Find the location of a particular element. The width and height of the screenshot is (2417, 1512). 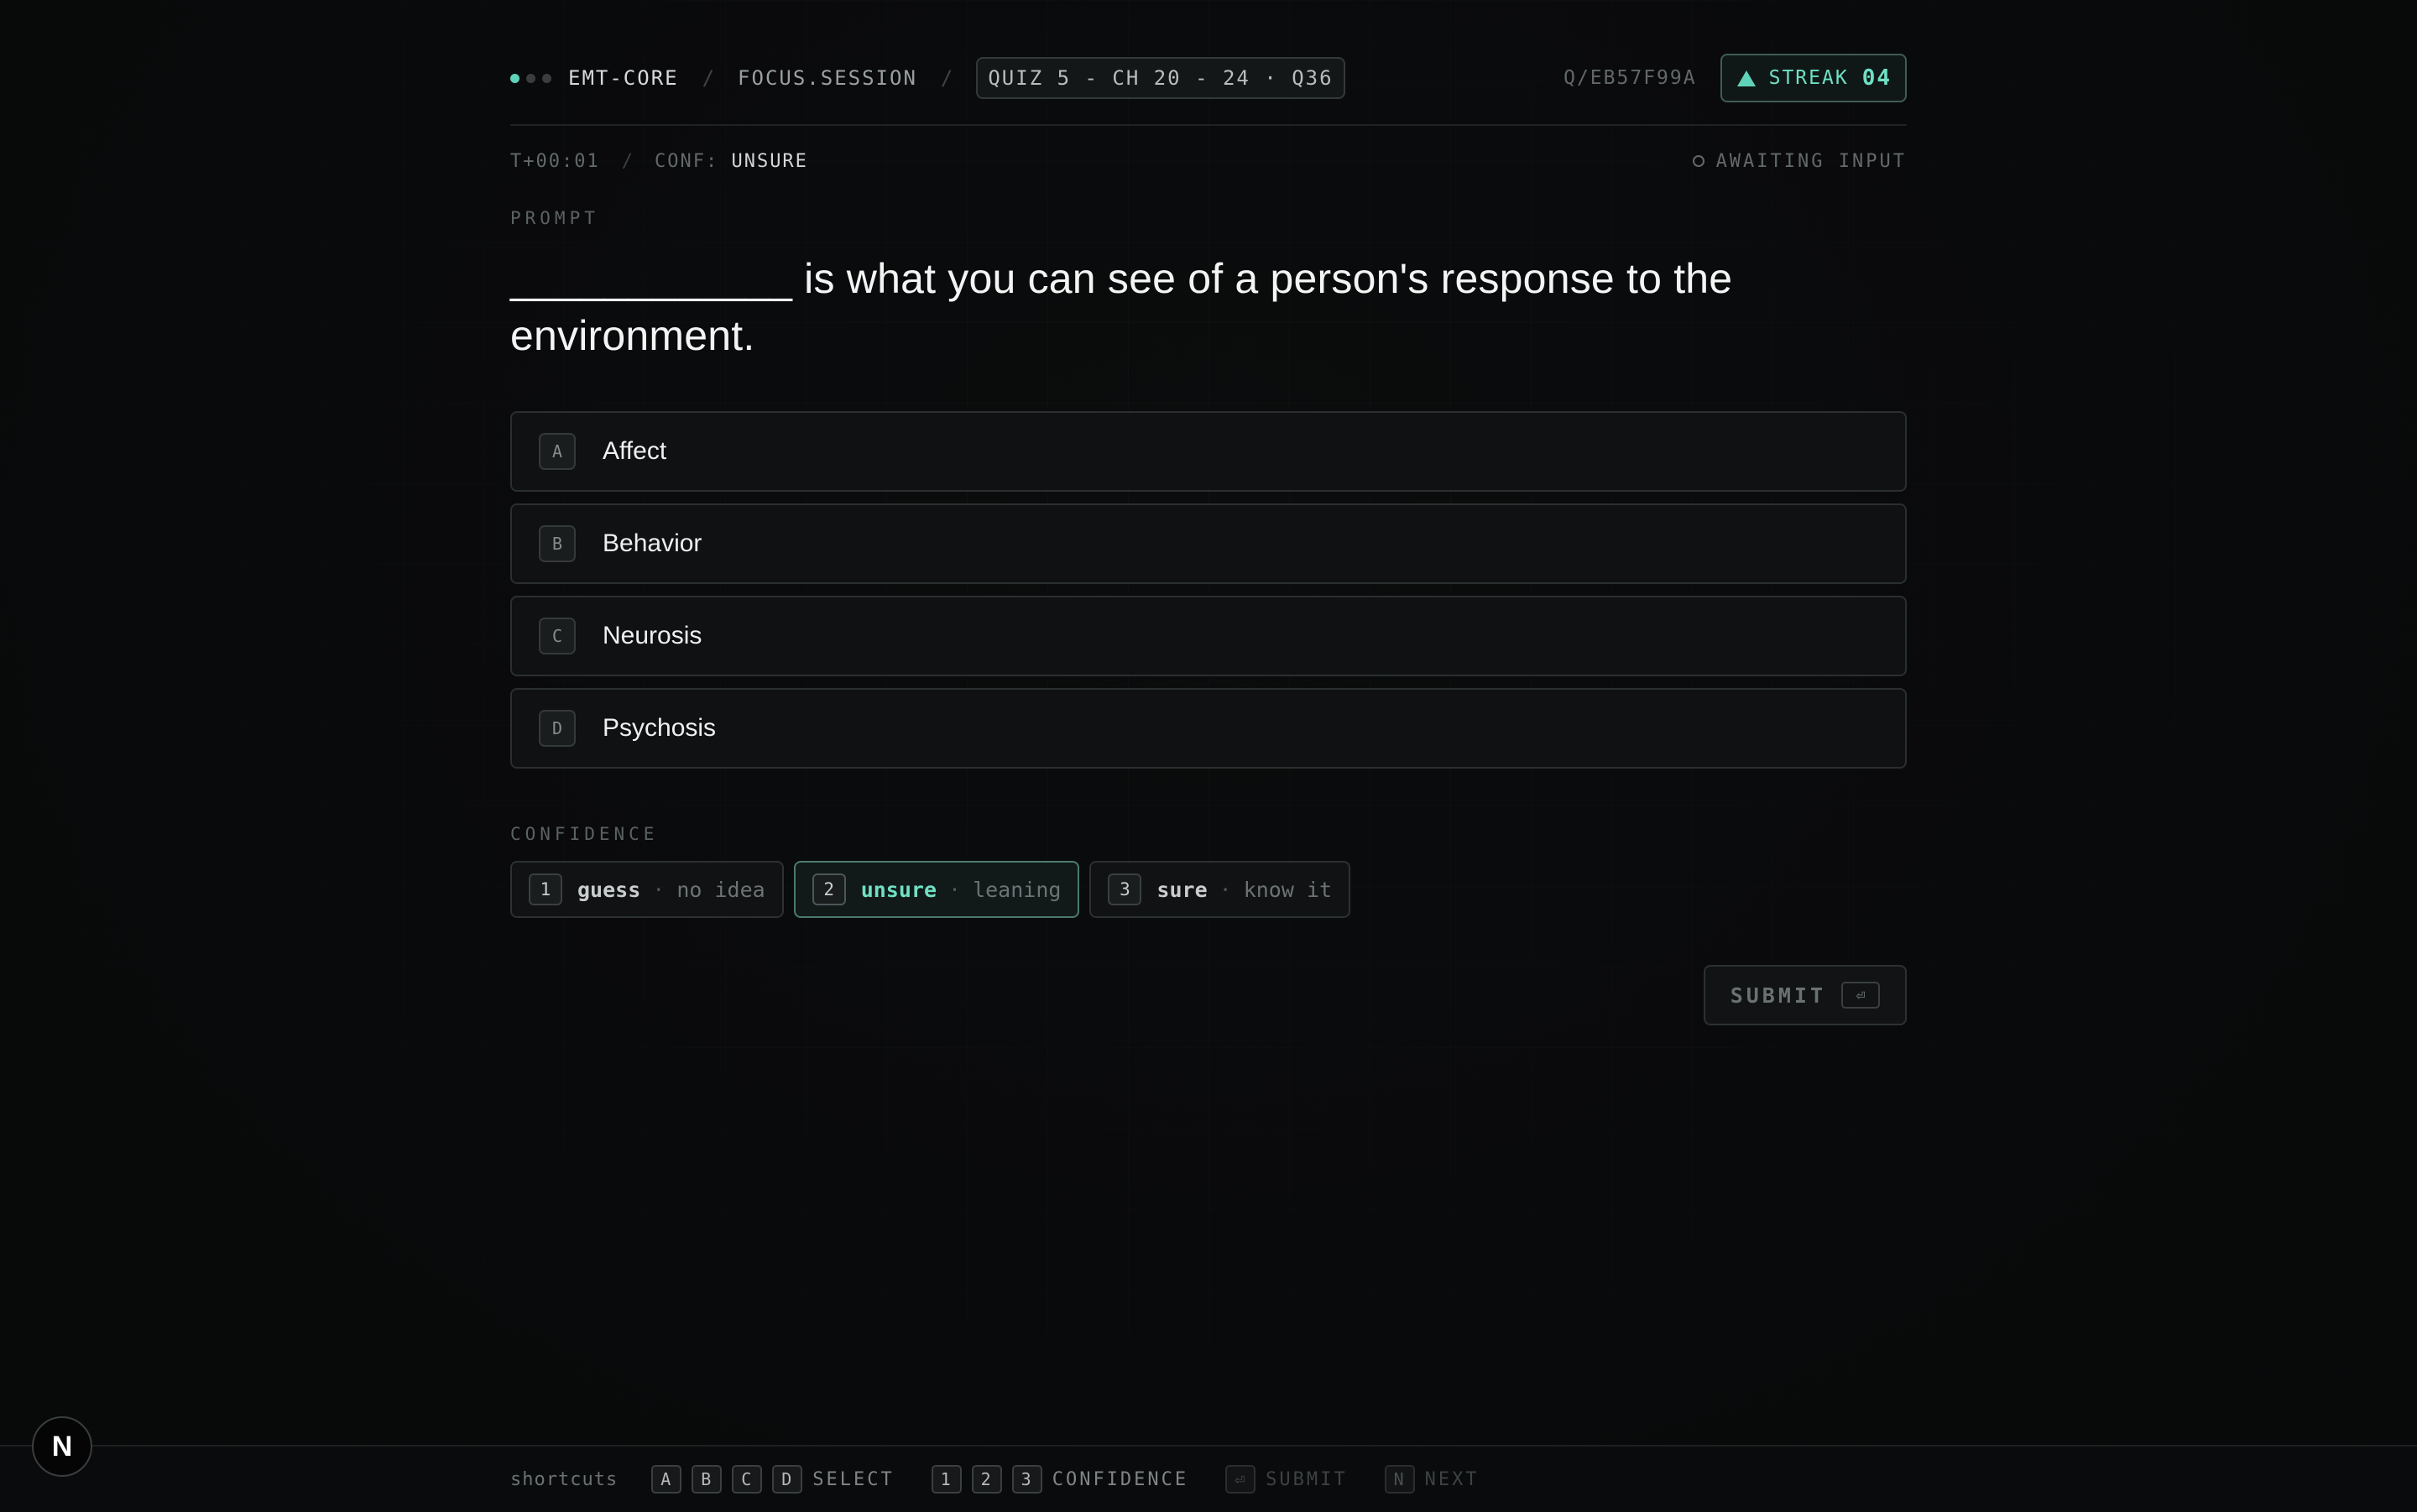

confidence-key: 2 is located at coordinates (829, 889).